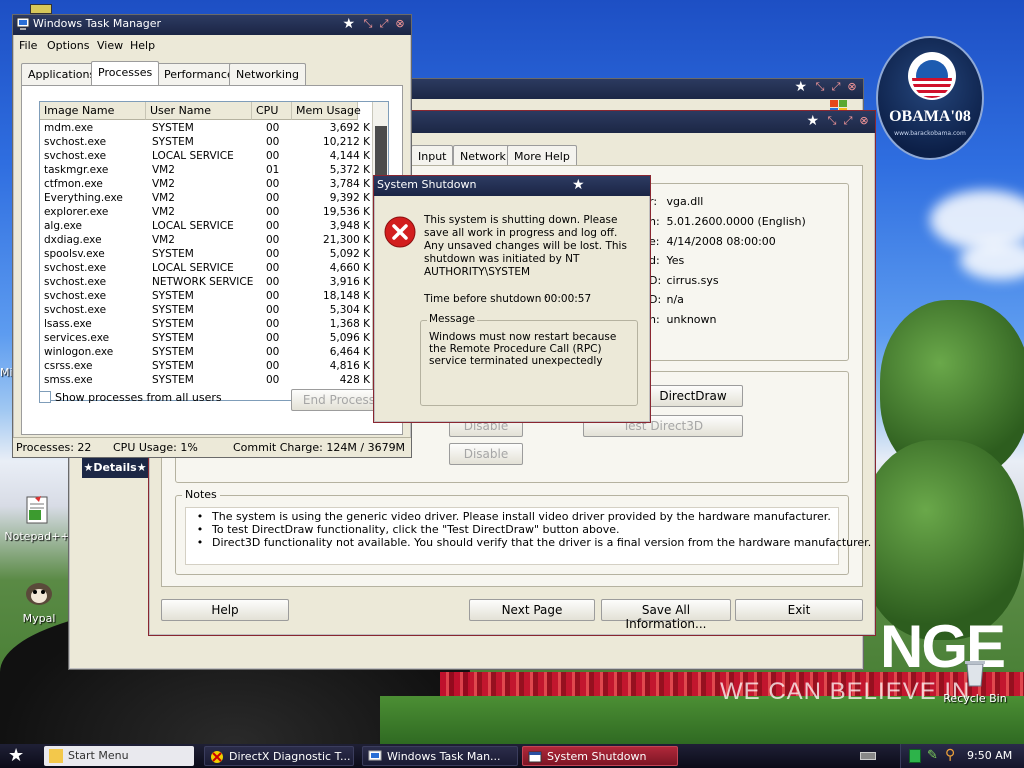  I want to click on process-row: Everything.exe VM2 00 9,392 K, so click(206, 199).